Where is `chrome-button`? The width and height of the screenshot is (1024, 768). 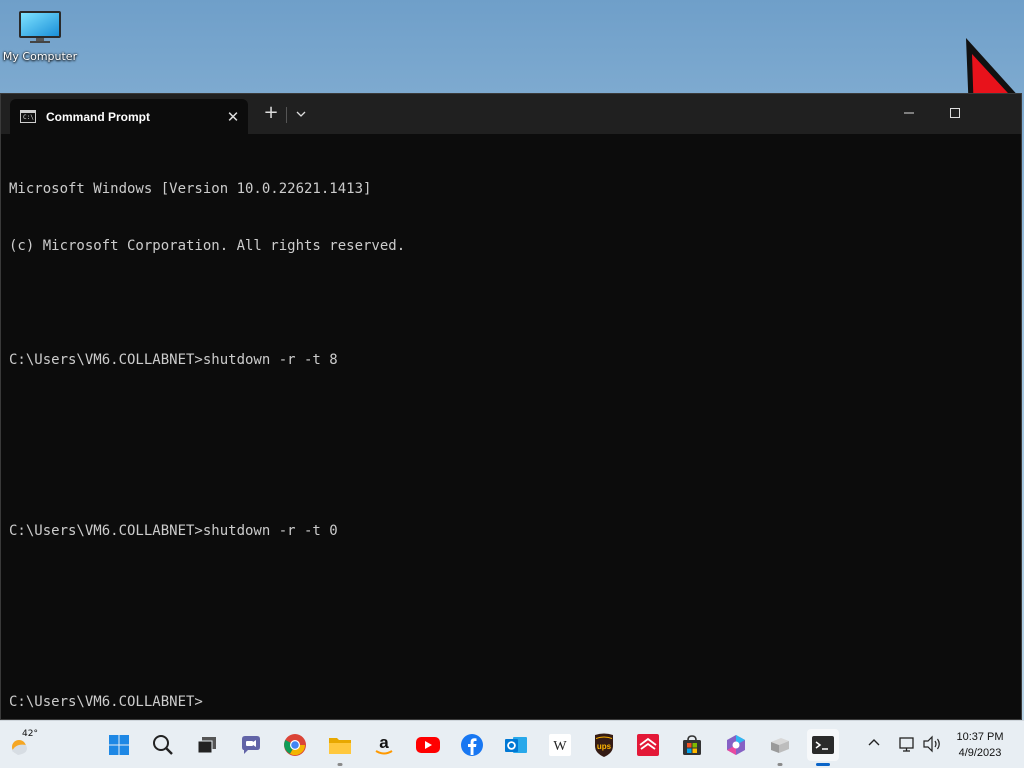 chrome-button is located at coordinates (295, 745).